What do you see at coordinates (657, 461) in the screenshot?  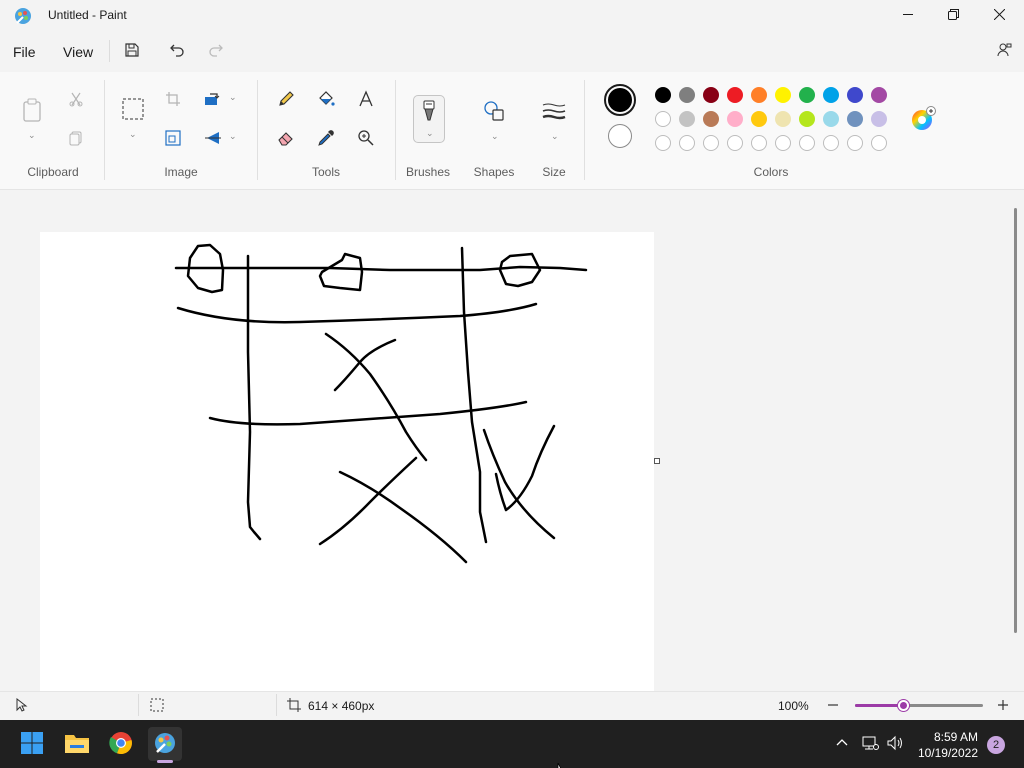 I see `canvas-resize-handle` at bounding box center [657, 461].